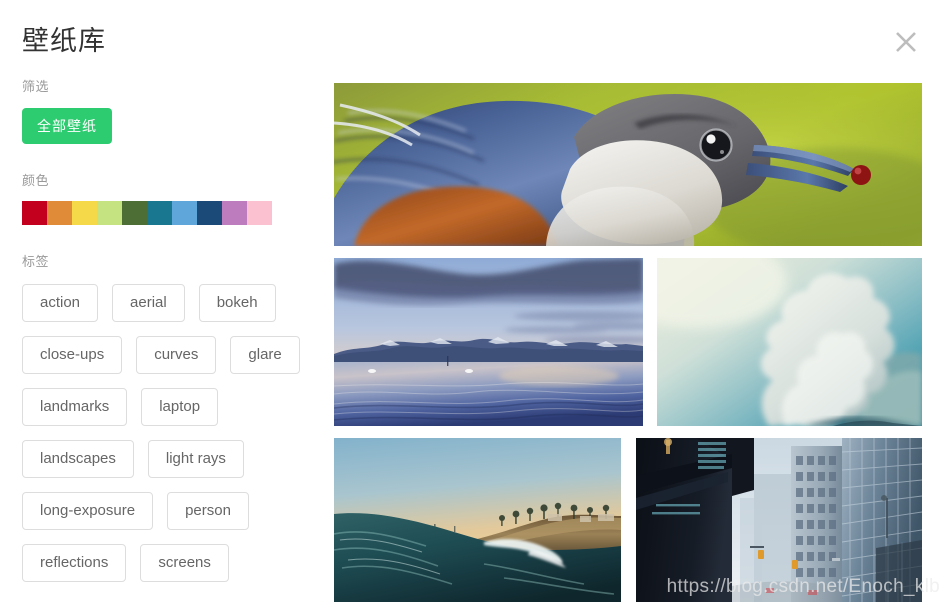 This screenshot has width=944, height=602. Describe the element at coordinates (148, 303) in the screenshot. I see `tag-aerial: aerial` at that location.